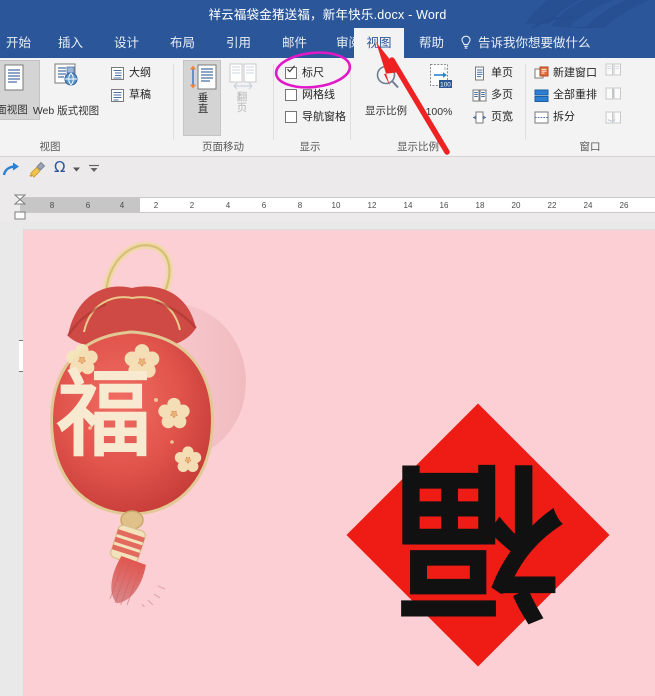 This screenshot has height=696, width=655. I want to click on redo-arrow-icon, so click(12, 170).